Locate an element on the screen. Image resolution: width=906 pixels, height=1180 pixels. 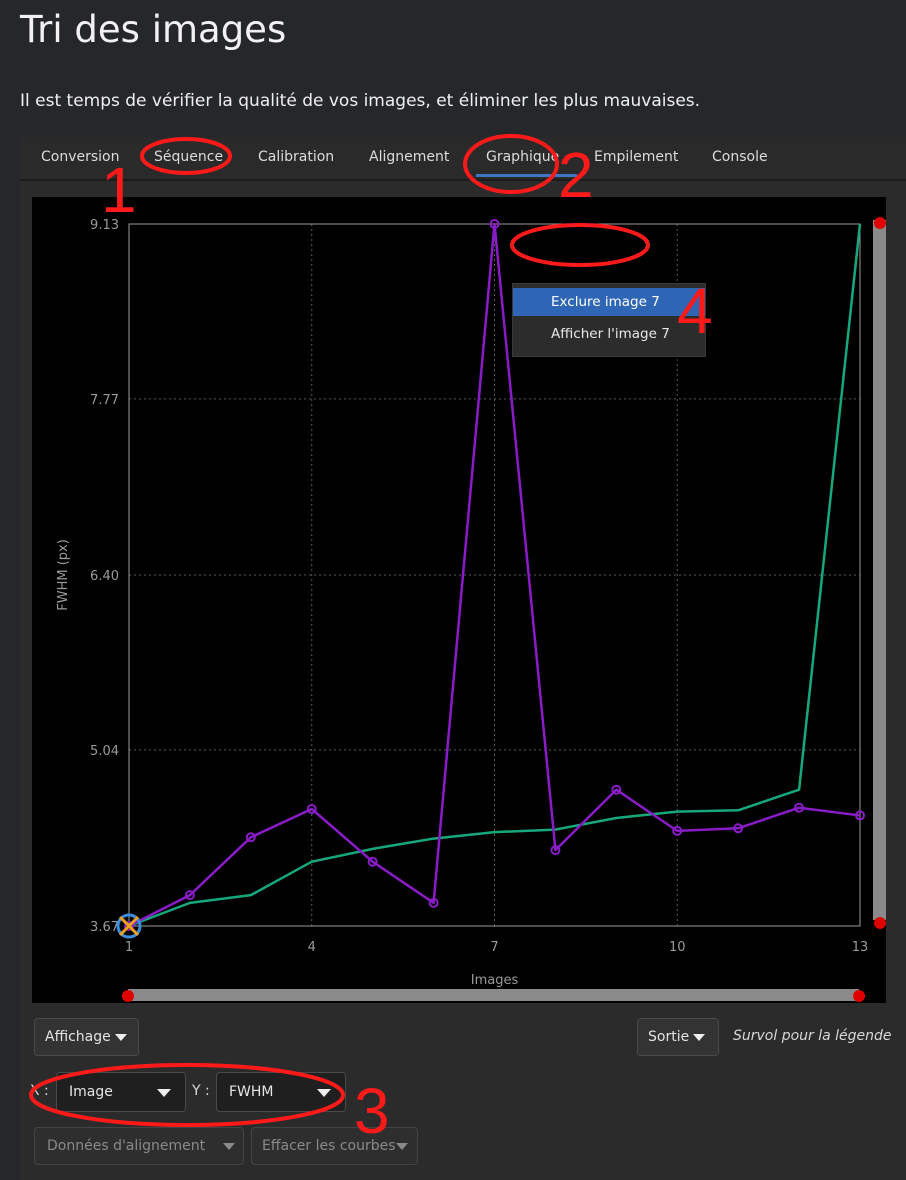
clear-curves-button: Effacer les courbes is located at coordinates (334, 1146).